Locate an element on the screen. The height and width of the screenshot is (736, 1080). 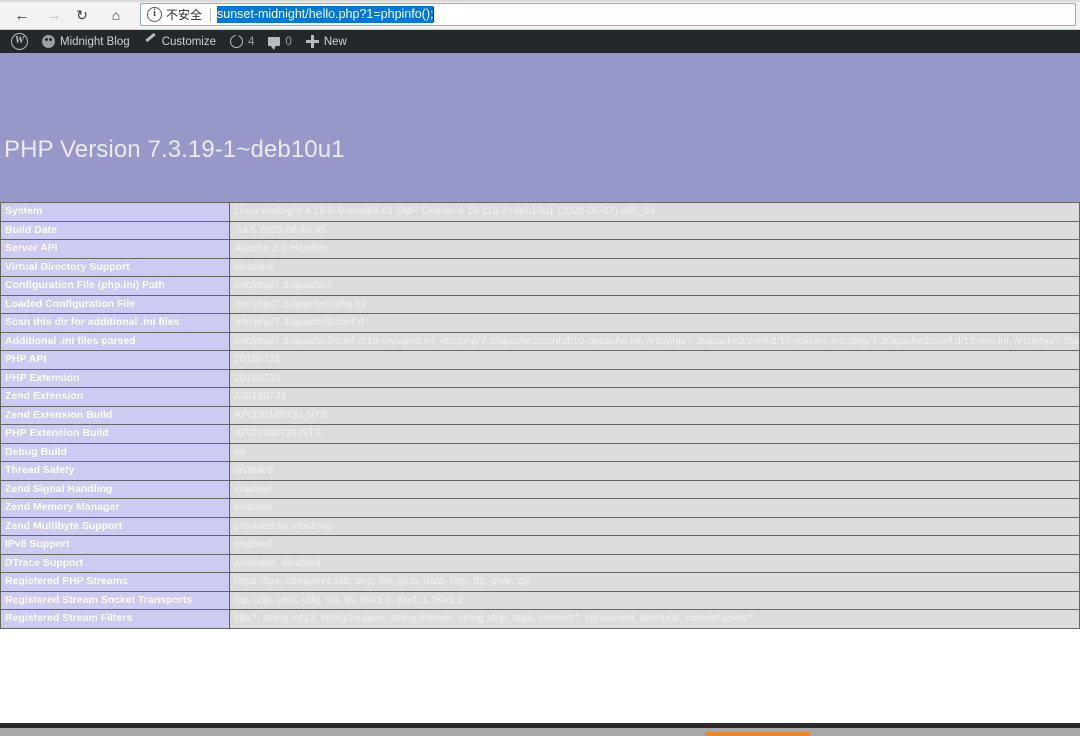
home-button: ⌂ is located at coordinates (116, 15).